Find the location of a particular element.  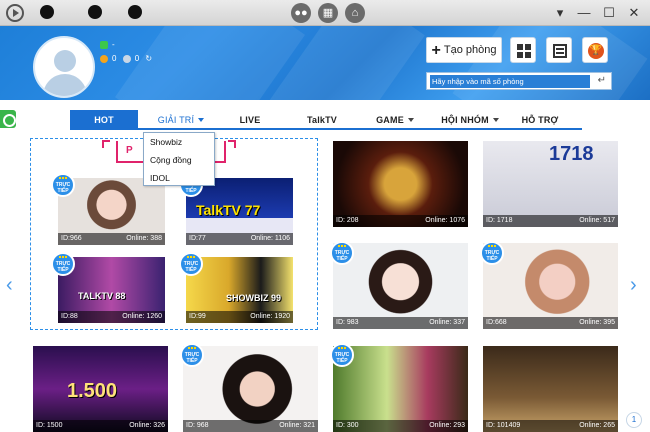

room-caption: TalkTV 77 is located at coordinates (228, 210).